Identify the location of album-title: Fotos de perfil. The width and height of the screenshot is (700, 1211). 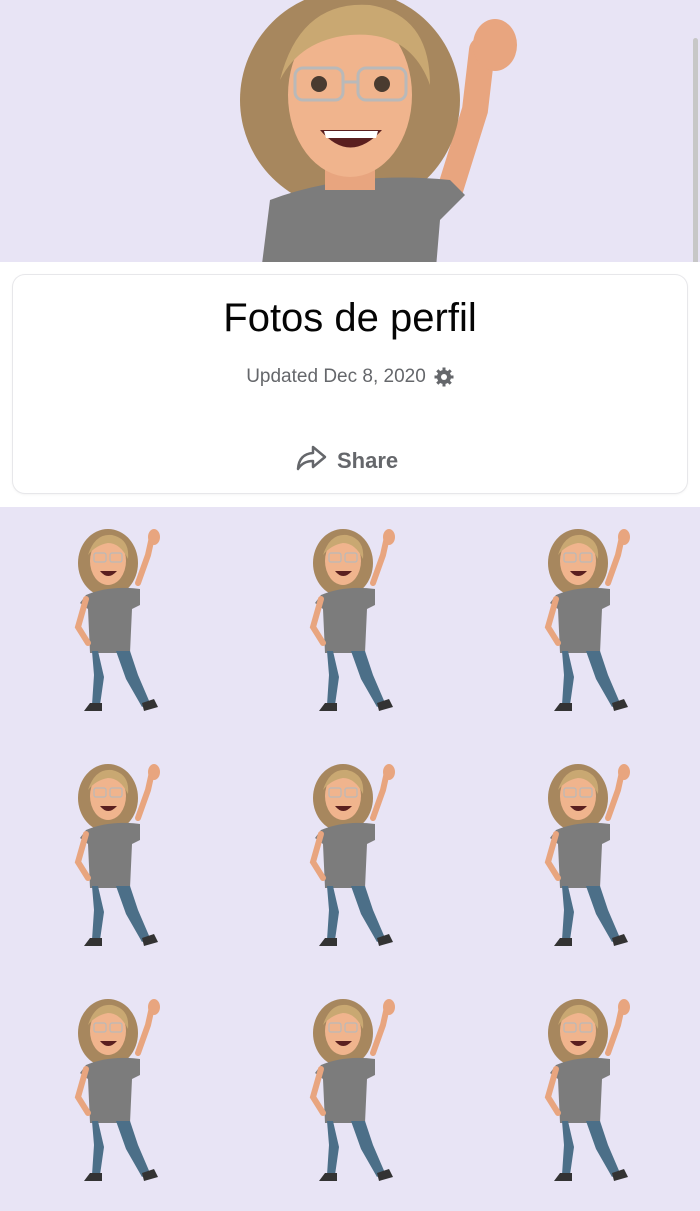
(350, 318).